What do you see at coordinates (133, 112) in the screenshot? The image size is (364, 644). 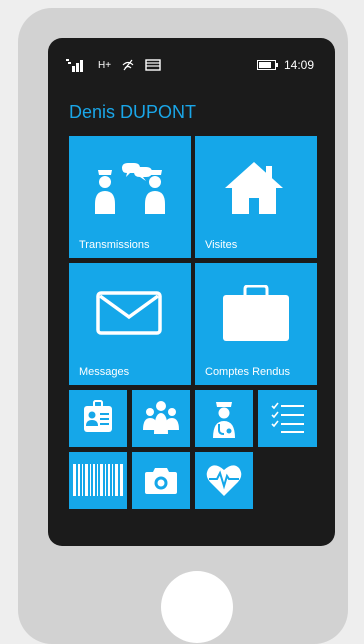 I see `user-name: Denis DUPONT` at bounding box center [133, 112].